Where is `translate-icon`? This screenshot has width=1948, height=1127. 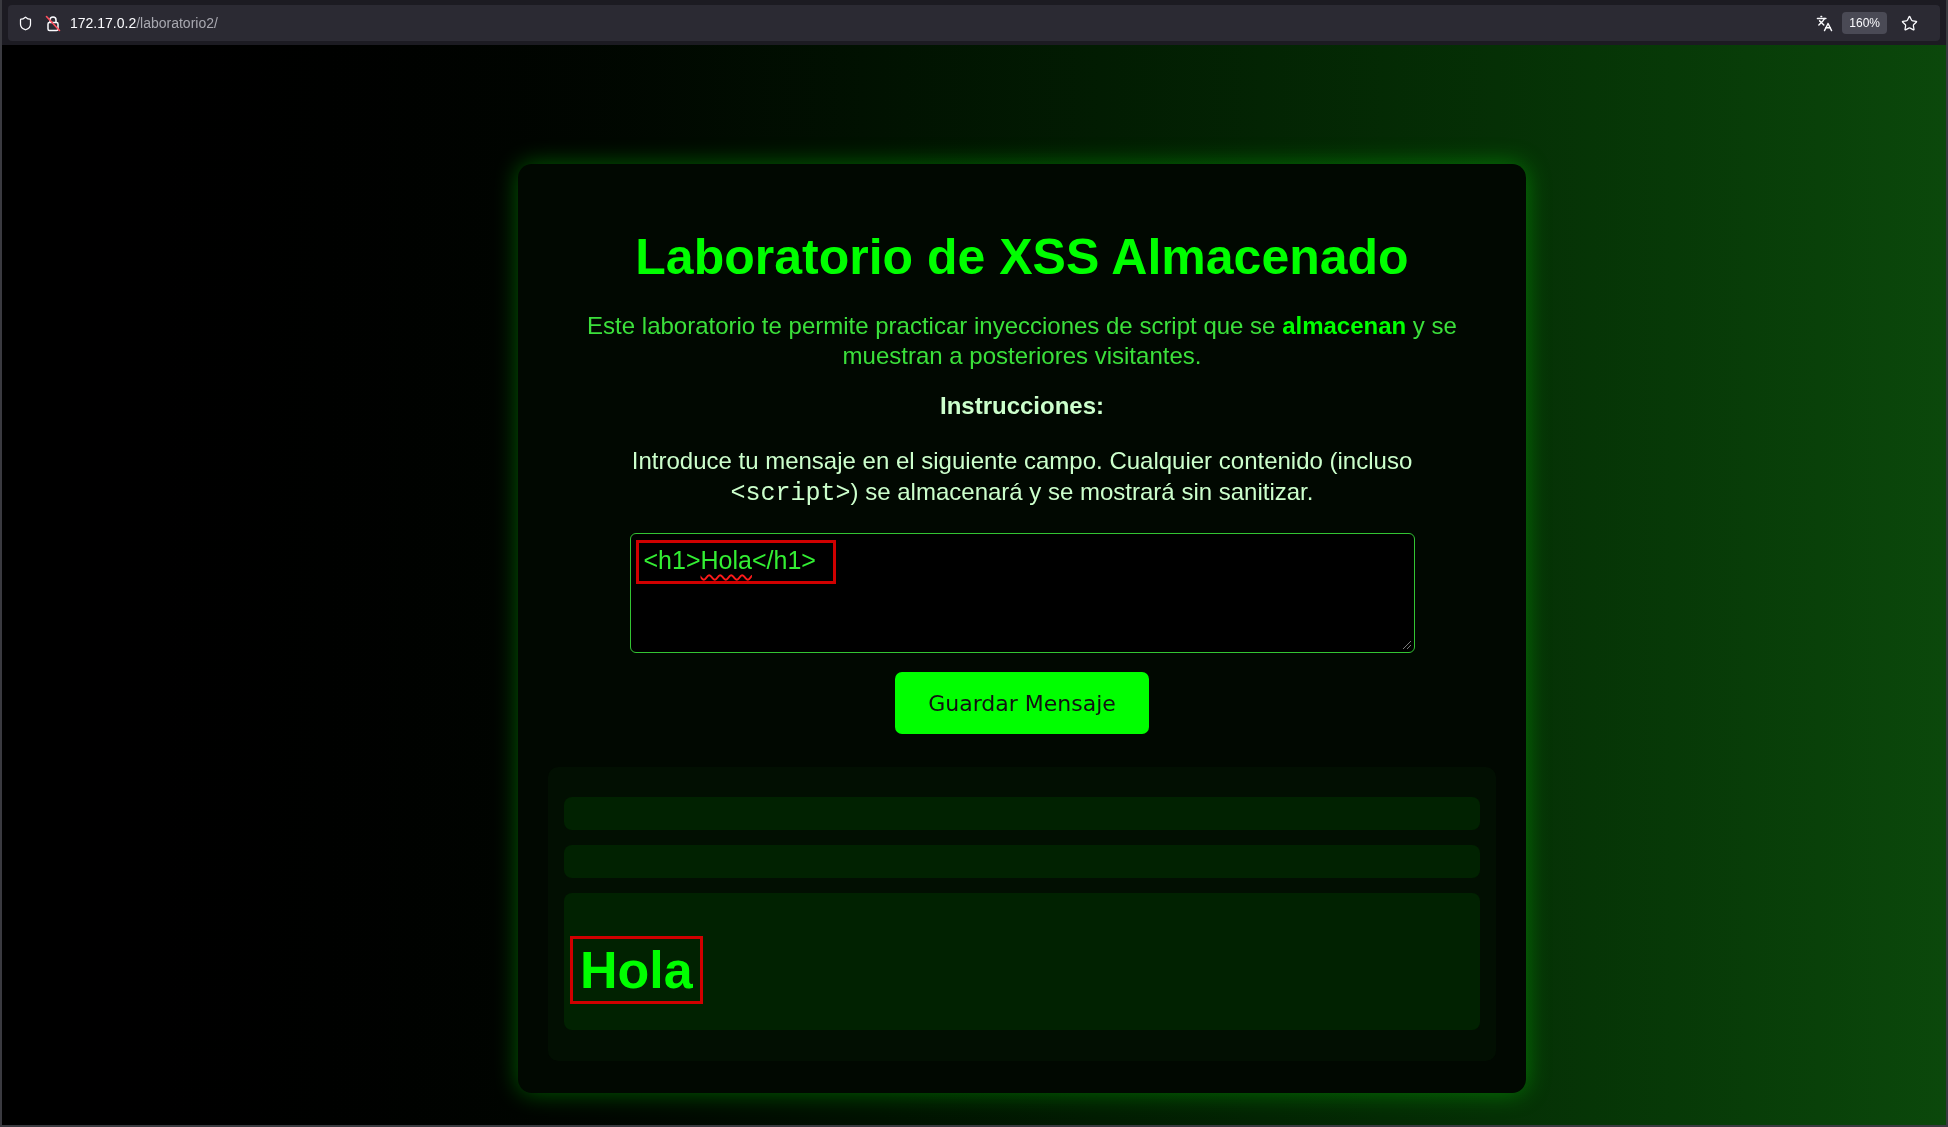 translate-icon is located at coordinates (1825, 23).